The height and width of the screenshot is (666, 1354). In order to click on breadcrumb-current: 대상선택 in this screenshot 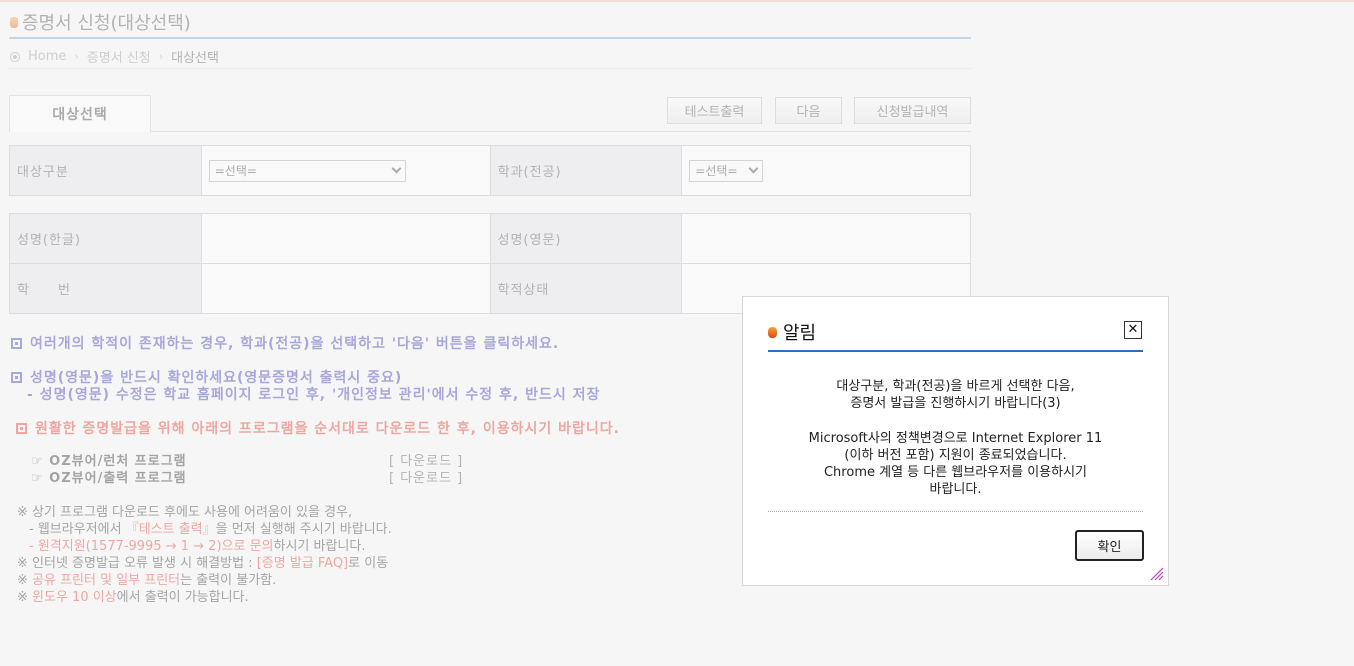, I will do `click(195, 58)`.